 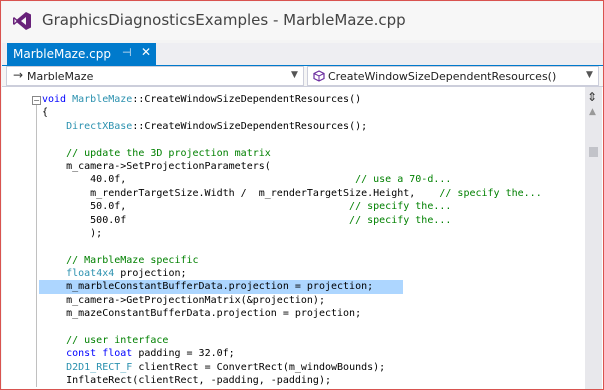 I want to click on member-value: CreateWindowSizeDependentResources(), so click(x=442, y=76).